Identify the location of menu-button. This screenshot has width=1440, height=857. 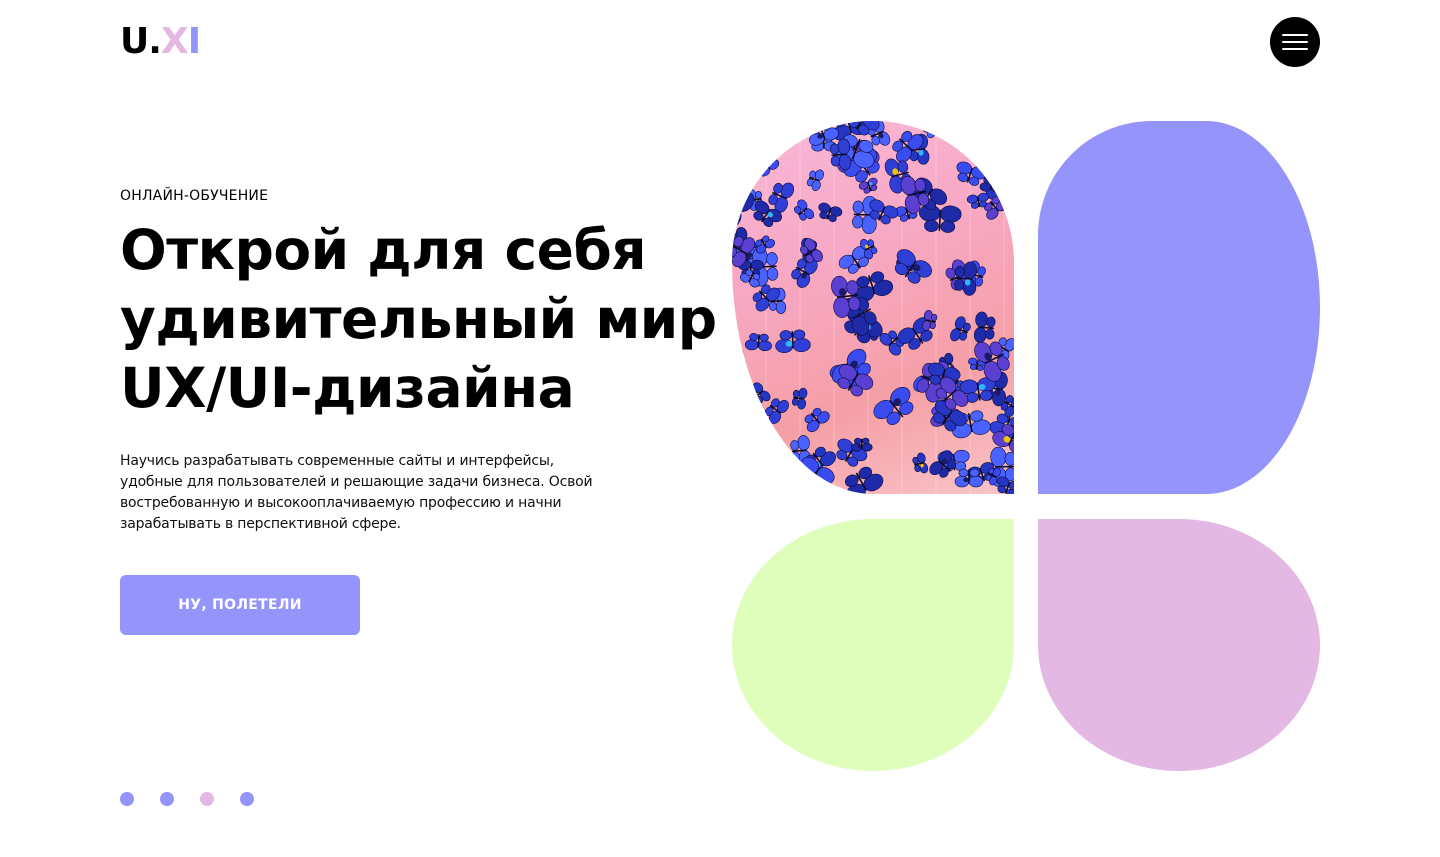
(1295, 42).